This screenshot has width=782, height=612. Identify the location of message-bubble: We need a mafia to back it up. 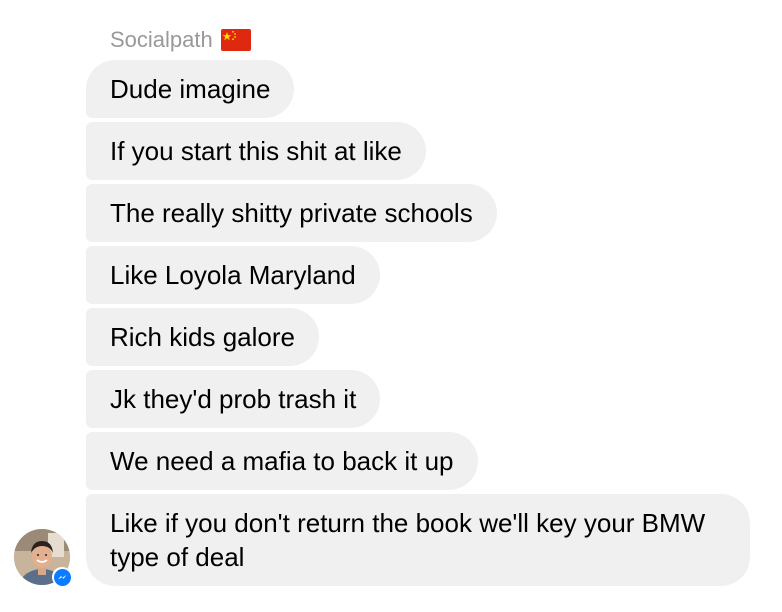
(282, 461).